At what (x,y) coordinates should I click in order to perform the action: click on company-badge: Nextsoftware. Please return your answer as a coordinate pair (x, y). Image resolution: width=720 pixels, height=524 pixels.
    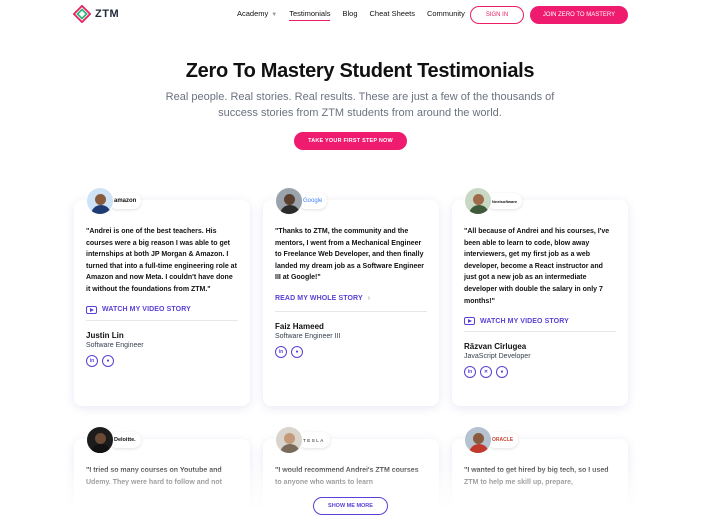
    Looking at the image, I should click on (505, 201).